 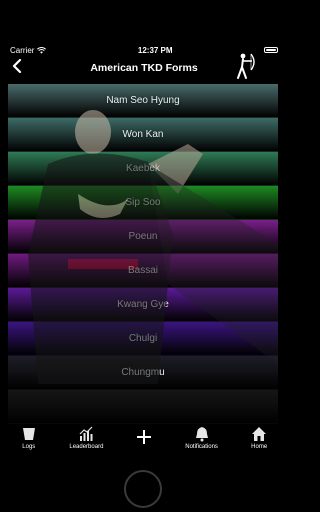 I want to click on tab-bar: Logs Leaderboard Notifications Home, so click(x=144, y=443).